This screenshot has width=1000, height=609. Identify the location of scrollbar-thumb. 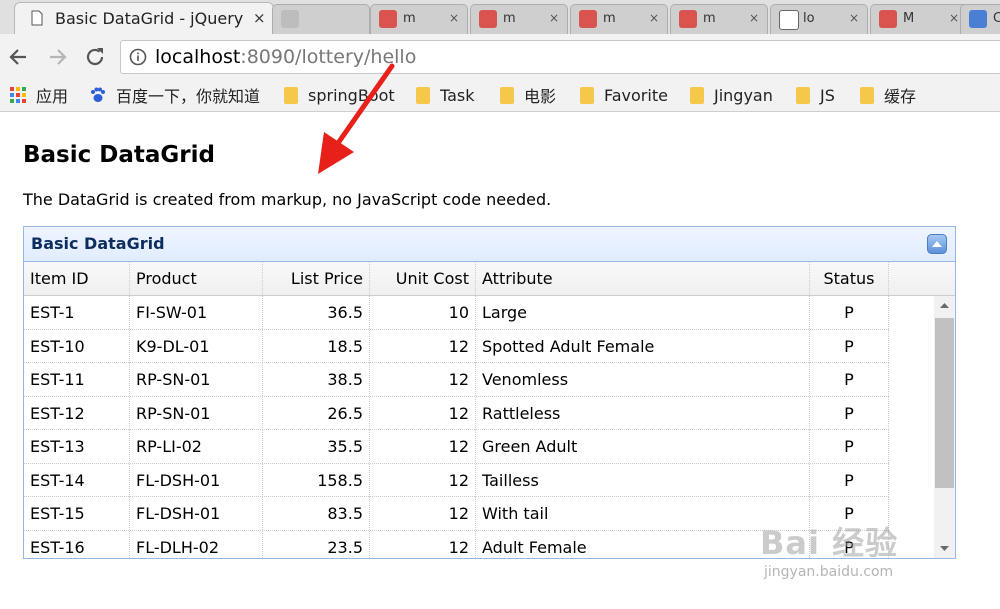
(944, 403).